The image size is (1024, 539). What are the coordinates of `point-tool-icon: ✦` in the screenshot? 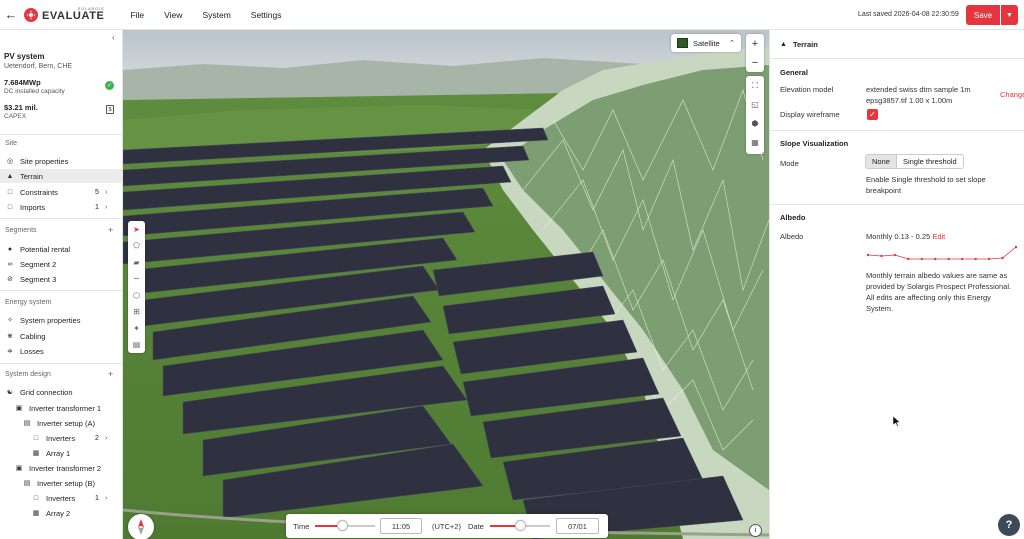 It's located at (136, 328).